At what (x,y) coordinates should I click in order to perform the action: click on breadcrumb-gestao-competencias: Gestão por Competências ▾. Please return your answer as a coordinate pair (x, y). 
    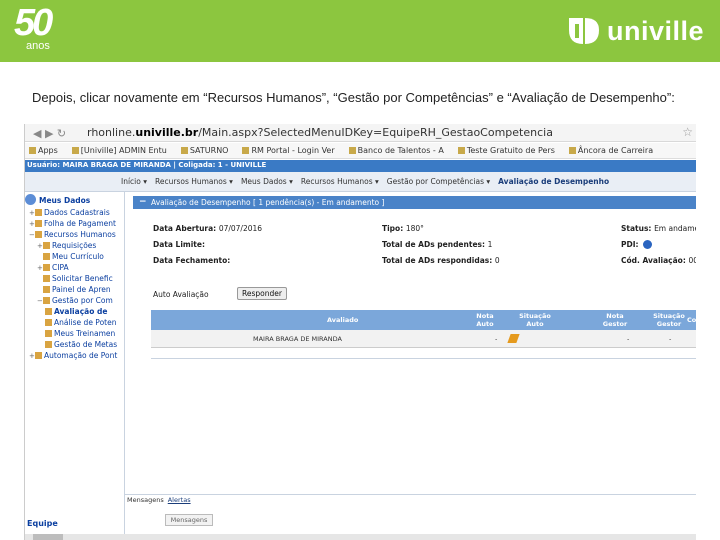
    Looking at the image, I should click on (438, 181).